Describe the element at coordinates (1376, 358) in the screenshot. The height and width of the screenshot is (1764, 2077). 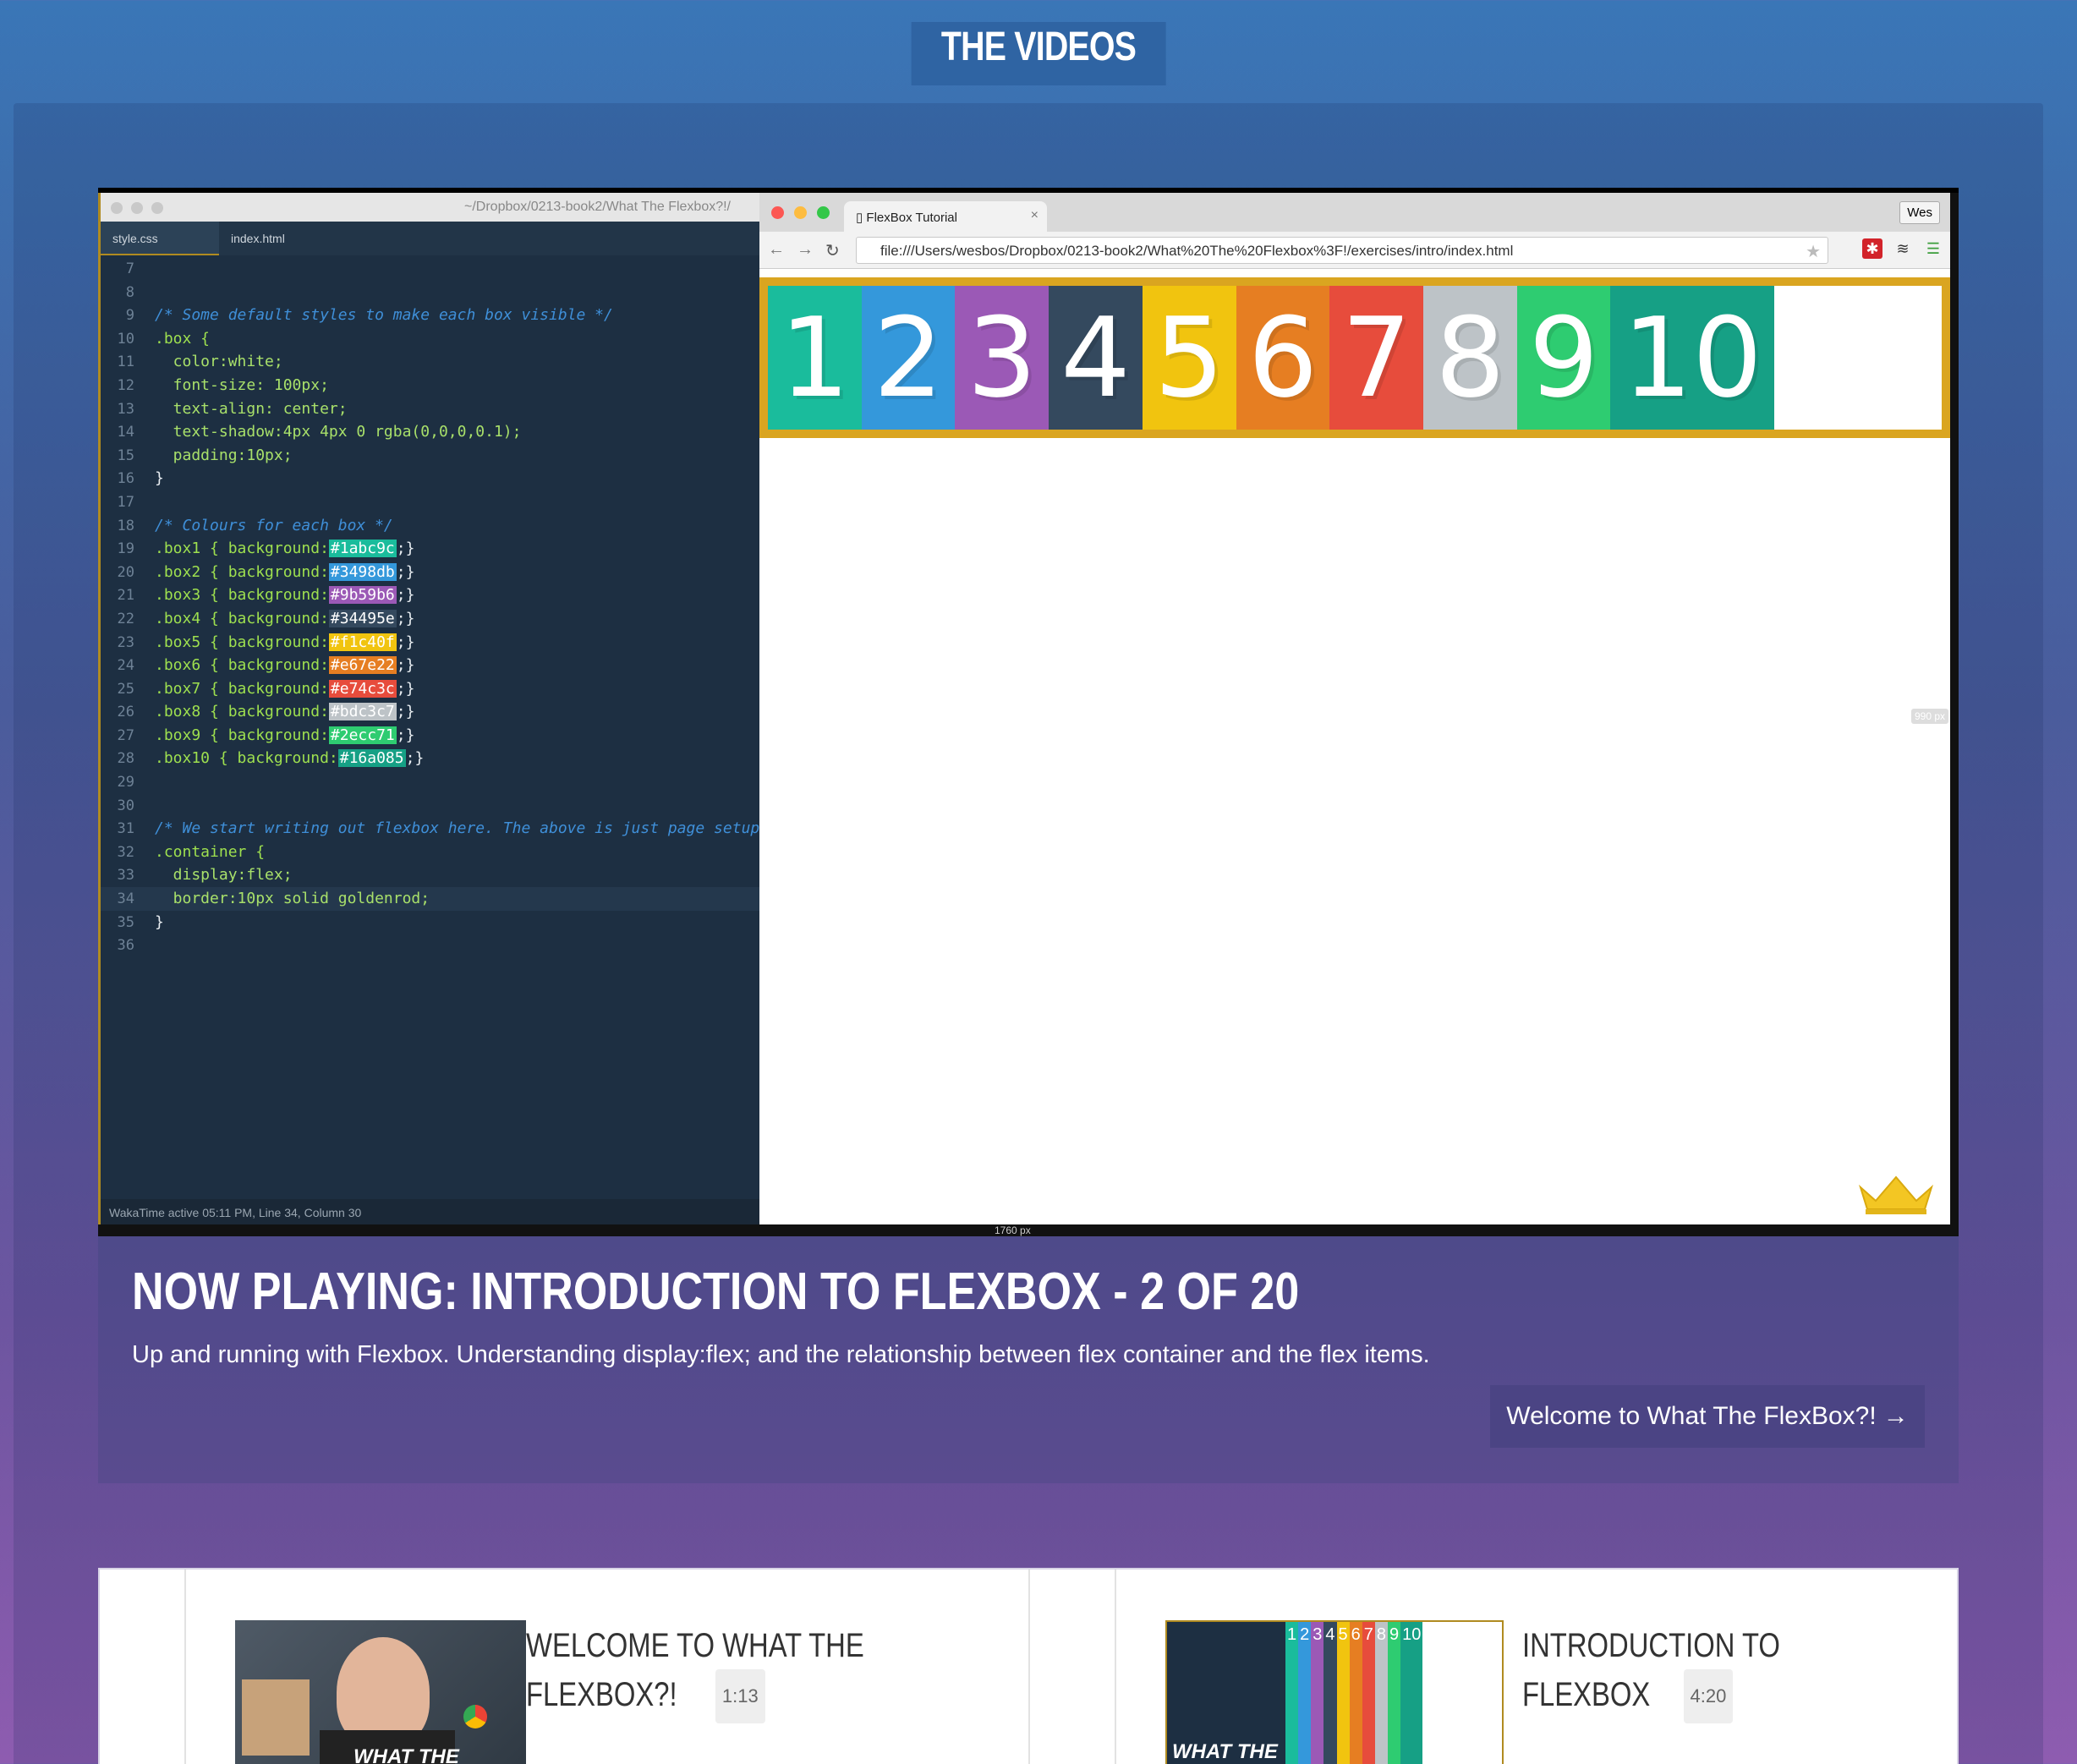
I see `flex-box-7: 7` at that location.